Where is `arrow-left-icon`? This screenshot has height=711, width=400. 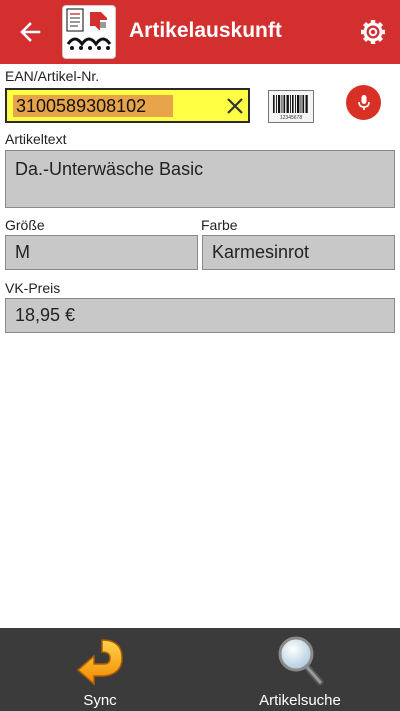 arrow-left-icon is located at coordinates (30, 32).